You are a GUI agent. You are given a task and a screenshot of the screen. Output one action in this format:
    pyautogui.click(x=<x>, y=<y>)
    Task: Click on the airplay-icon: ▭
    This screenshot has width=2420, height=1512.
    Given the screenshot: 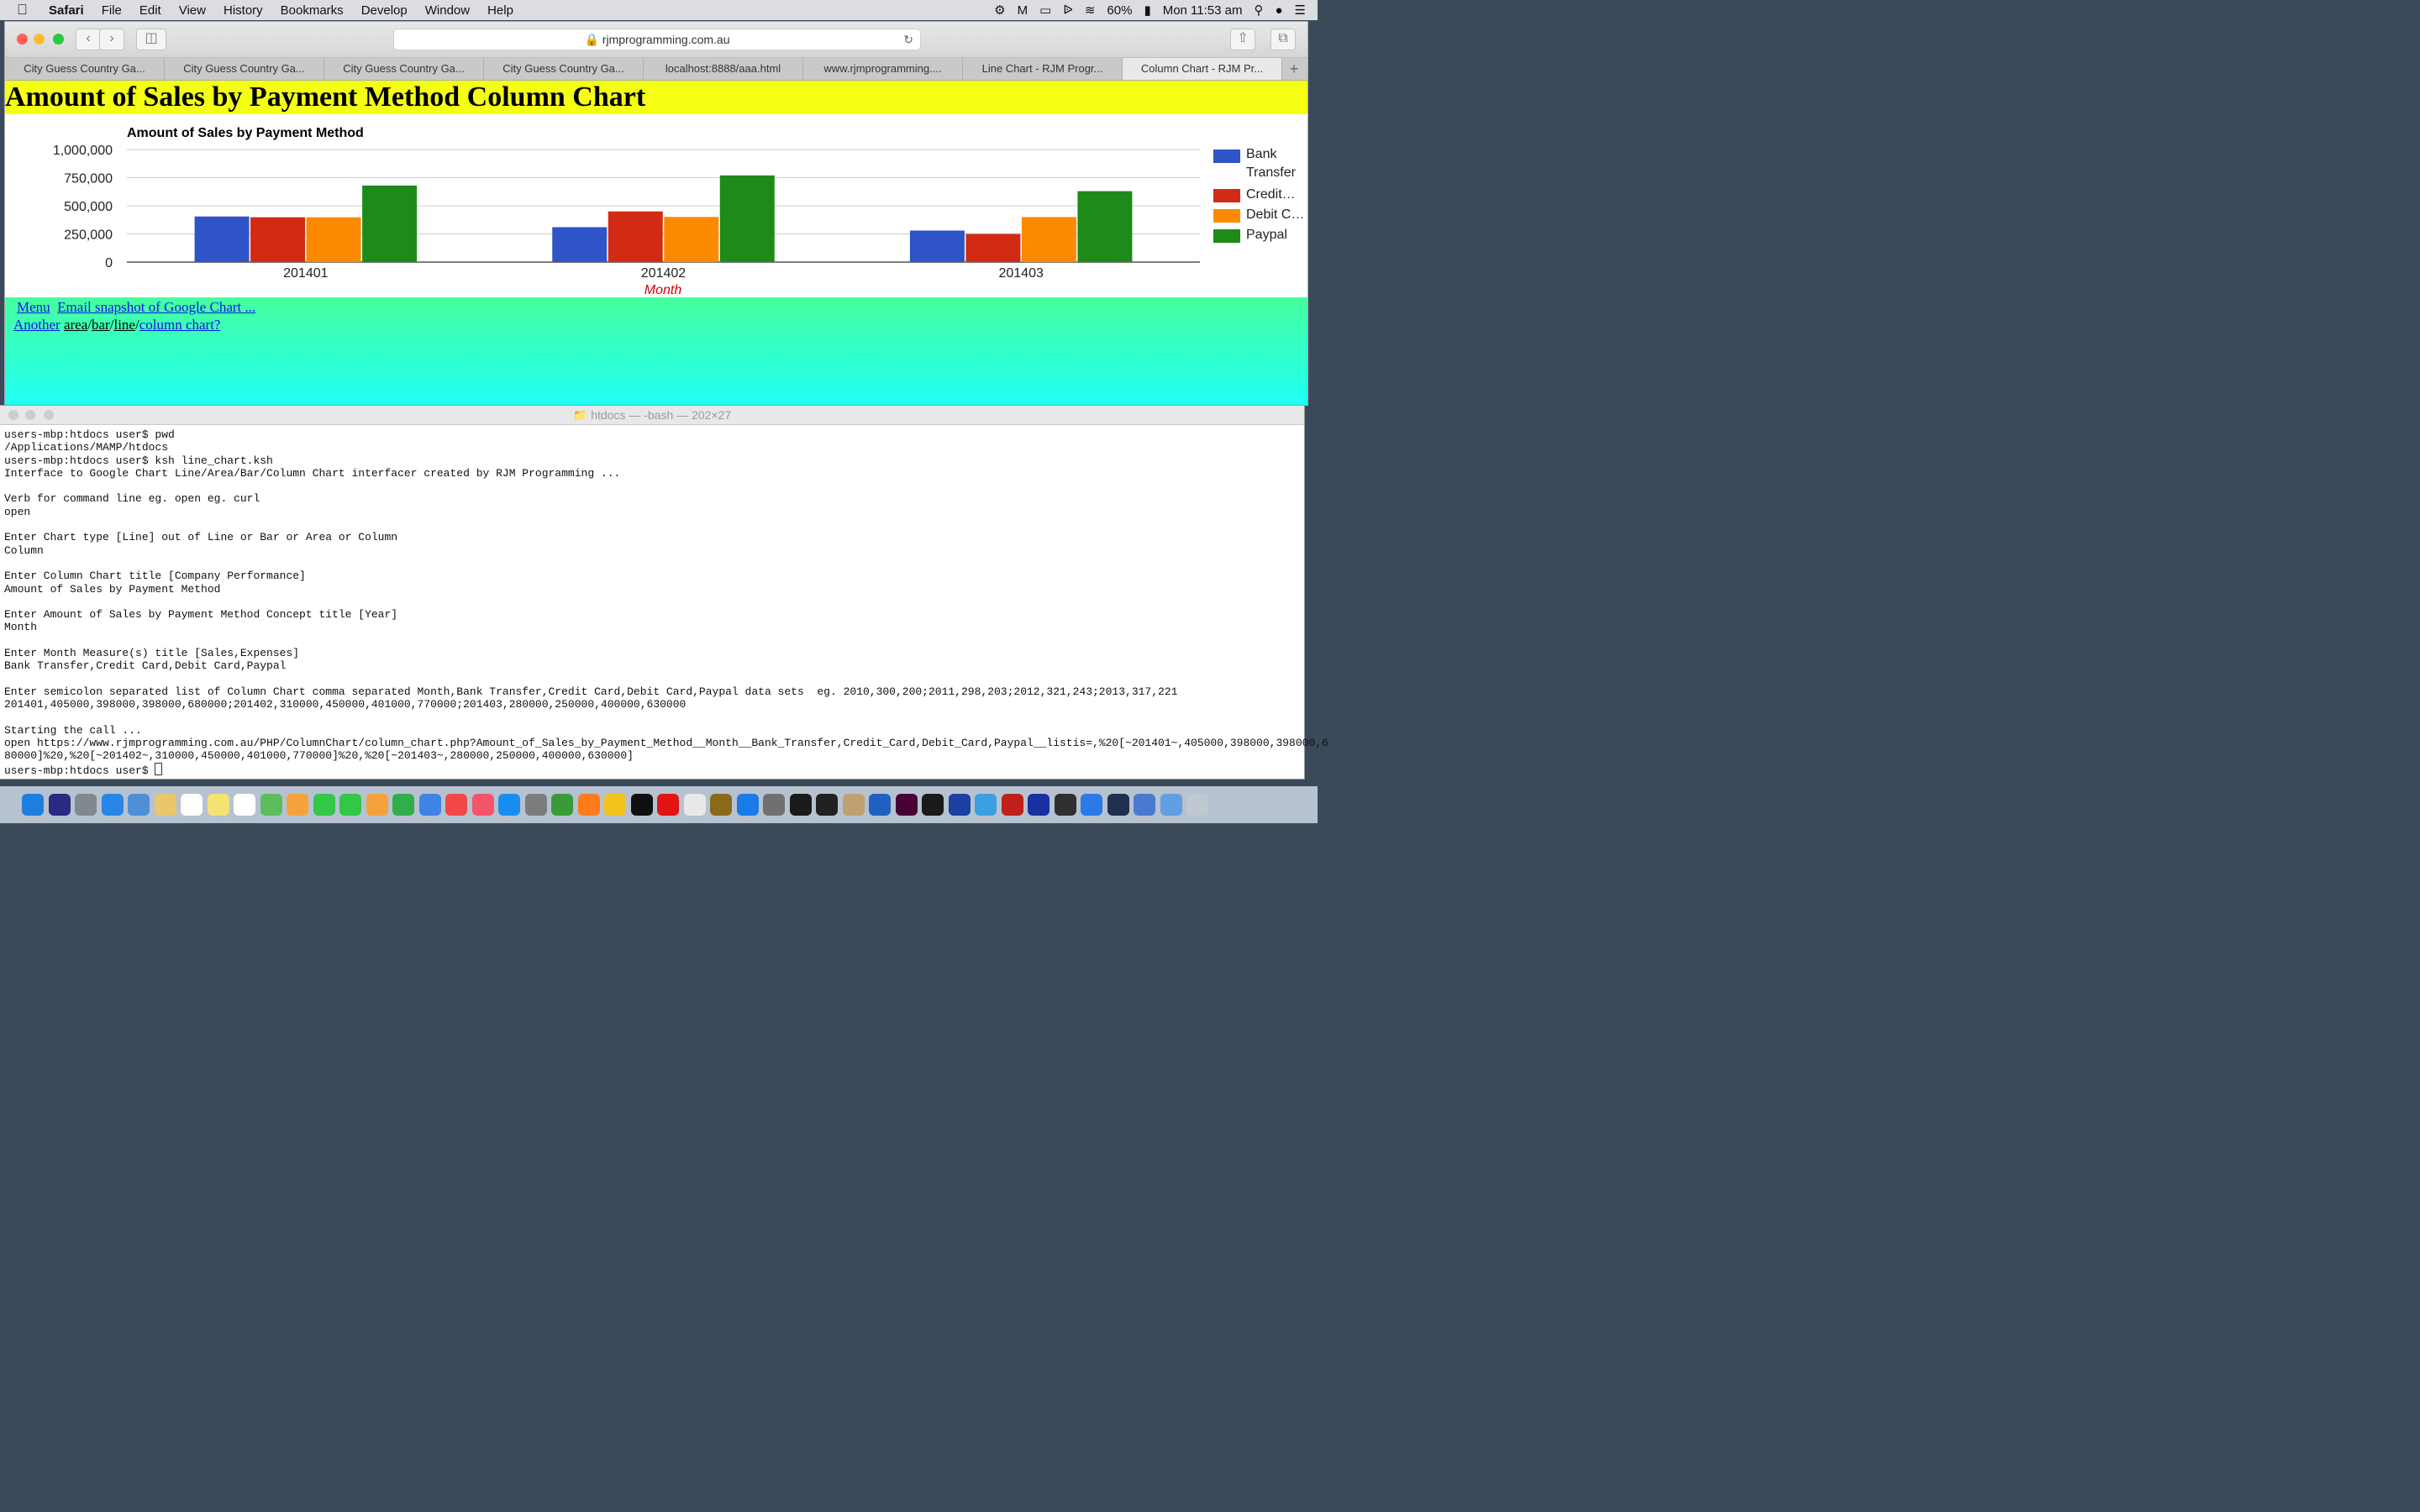 What is the action you would take?
    pyautogui.click(x=1045, y=10)
    